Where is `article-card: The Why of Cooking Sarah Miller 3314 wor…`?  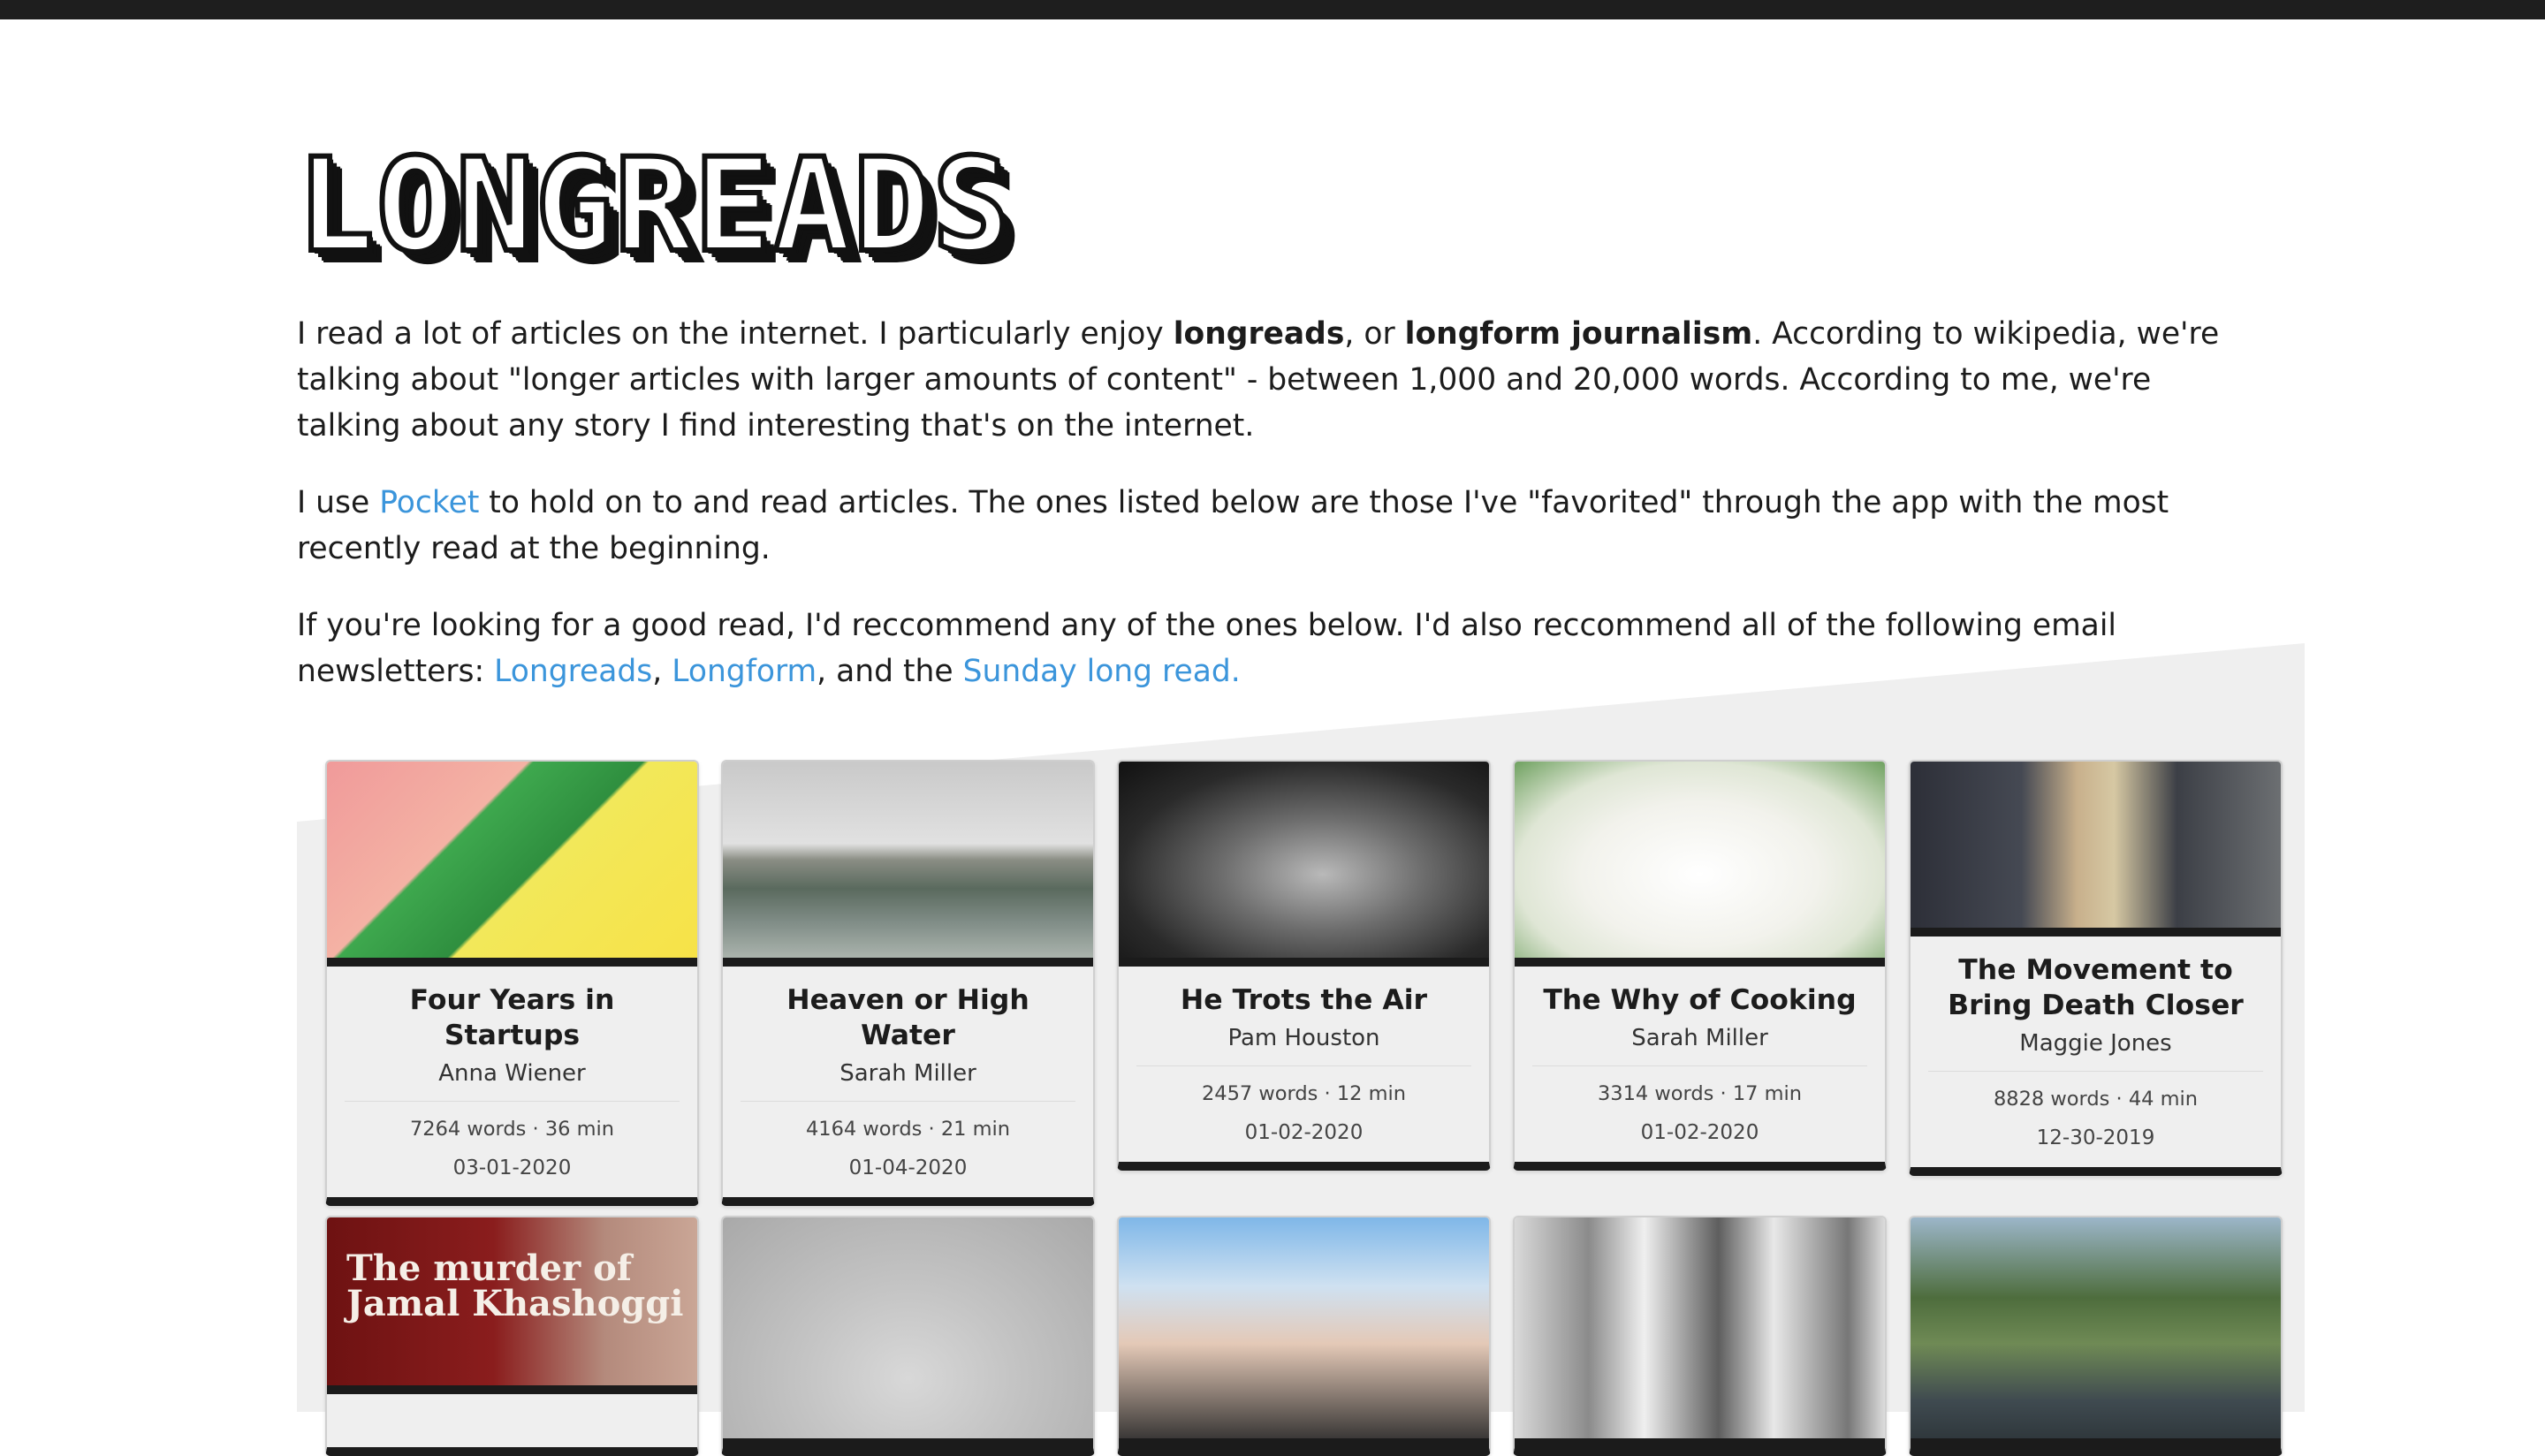
article-card: The Why of Cooking Sarah Miller 3314 wor… is located at coordinates (1700, 965).